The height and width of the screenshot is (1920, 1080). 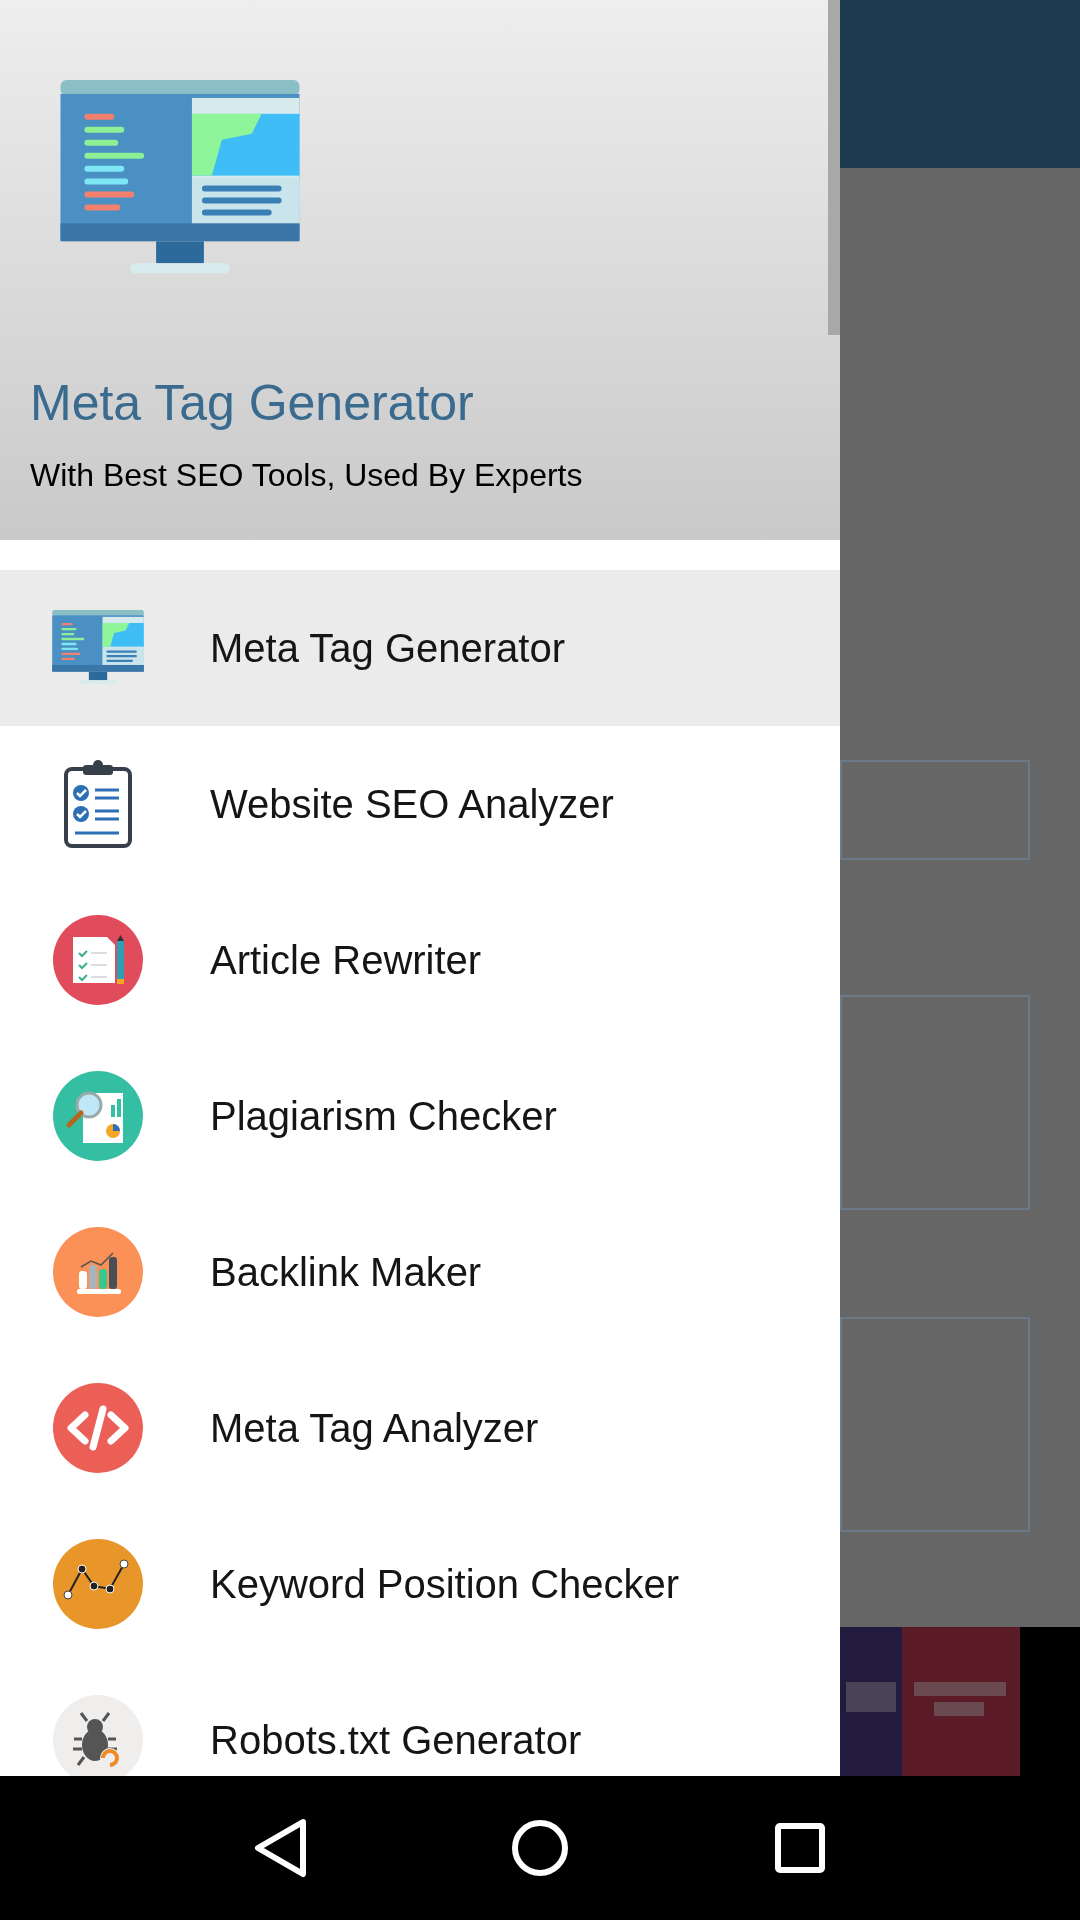 I want to click on monitor-icon, so click(x=98, y=648).